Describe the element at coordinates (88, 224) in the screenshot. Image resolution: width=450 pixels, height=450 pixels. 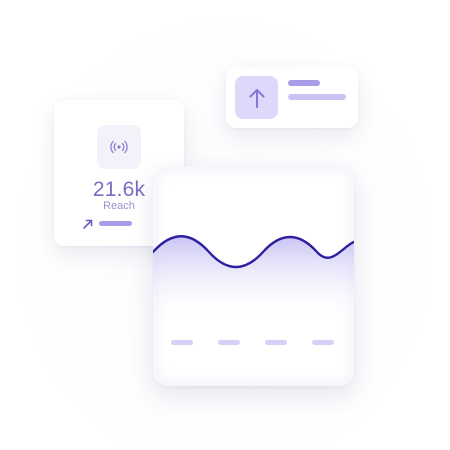
I see `arrow-up-right-icon` at that location.